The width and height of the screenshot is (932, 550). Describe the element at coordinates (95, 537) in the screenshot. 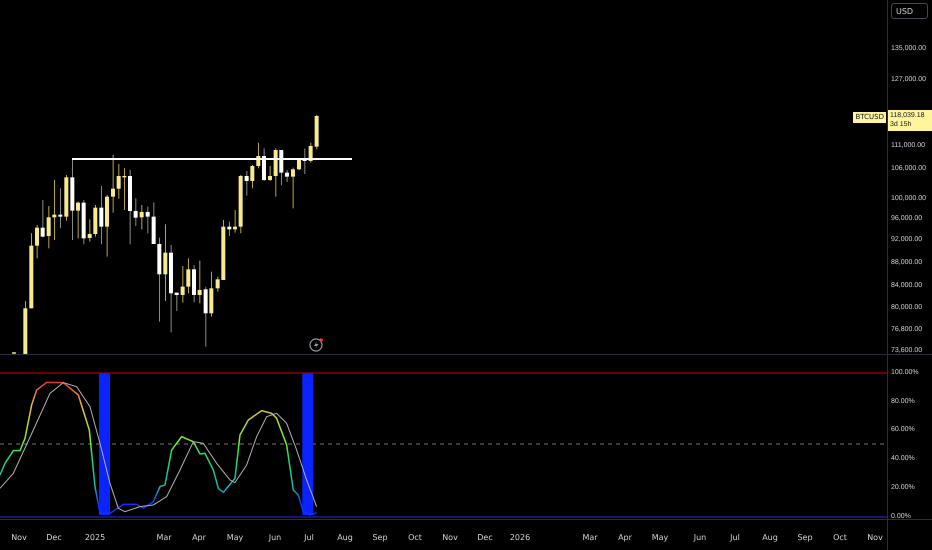

I see `time-axis-label: 2025` at that location.